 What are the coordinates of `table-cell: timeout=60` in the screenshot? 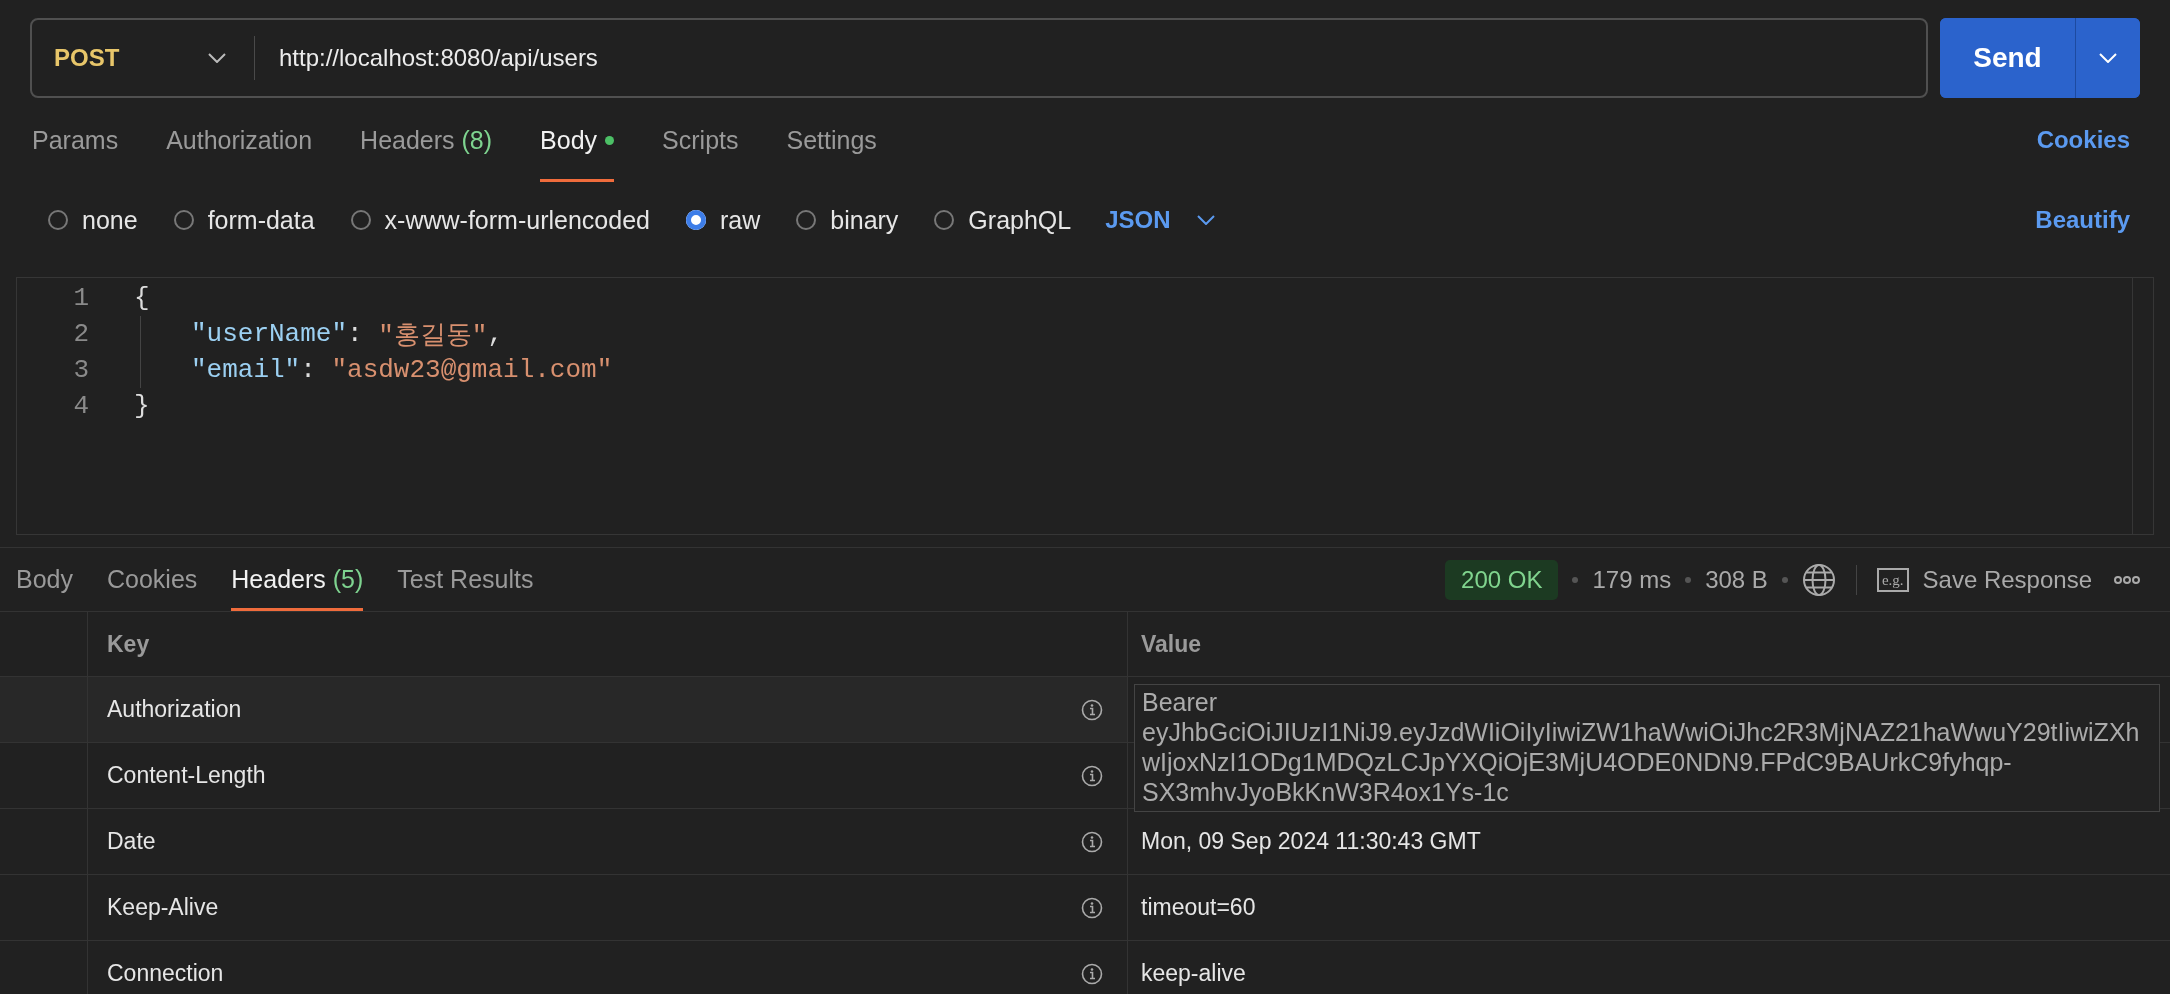 It's located at (1198, 907).